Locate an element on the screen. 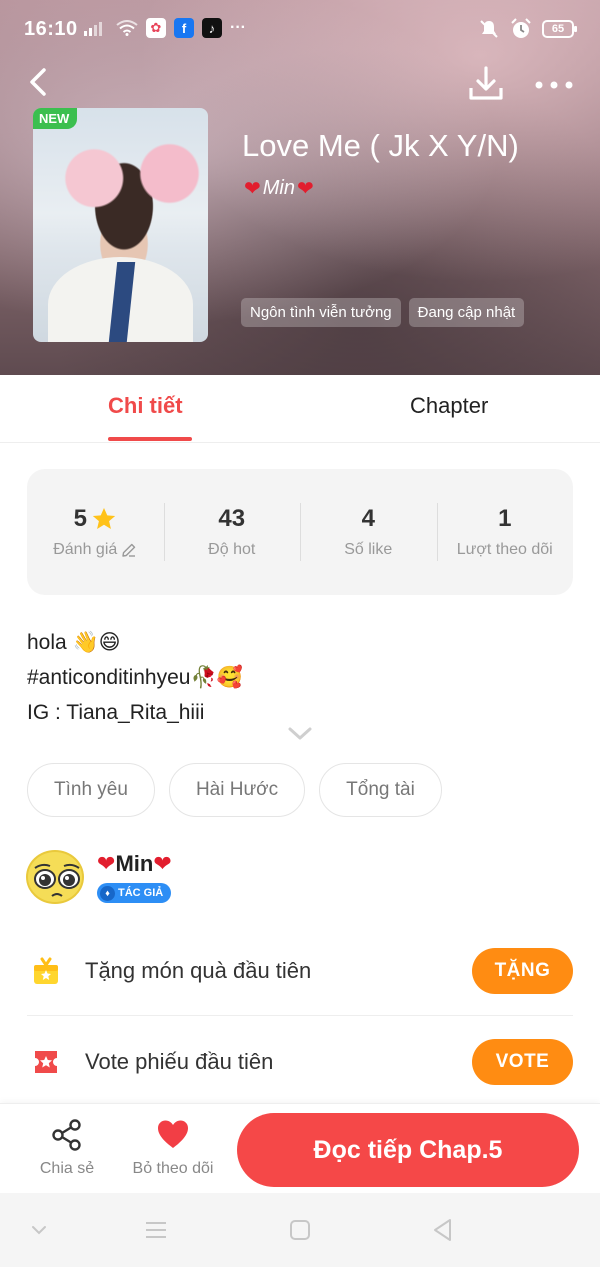  system-nav-bar is located at coordinates (300, 1230).